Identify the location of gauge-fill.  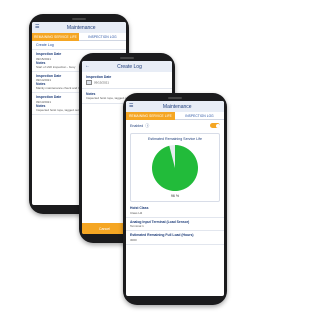
(175, 168).